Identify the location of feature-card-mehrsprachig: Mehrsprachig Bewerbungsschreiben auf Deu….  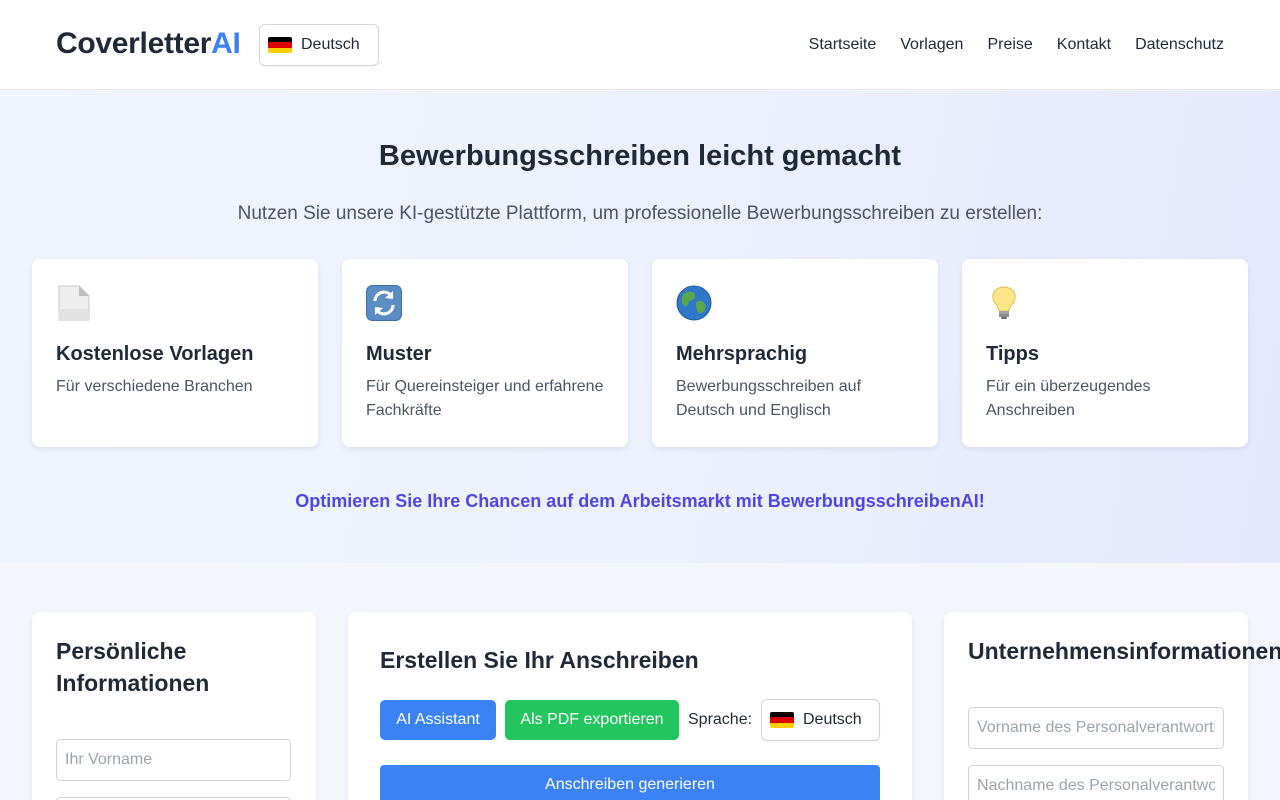
(795, 353).